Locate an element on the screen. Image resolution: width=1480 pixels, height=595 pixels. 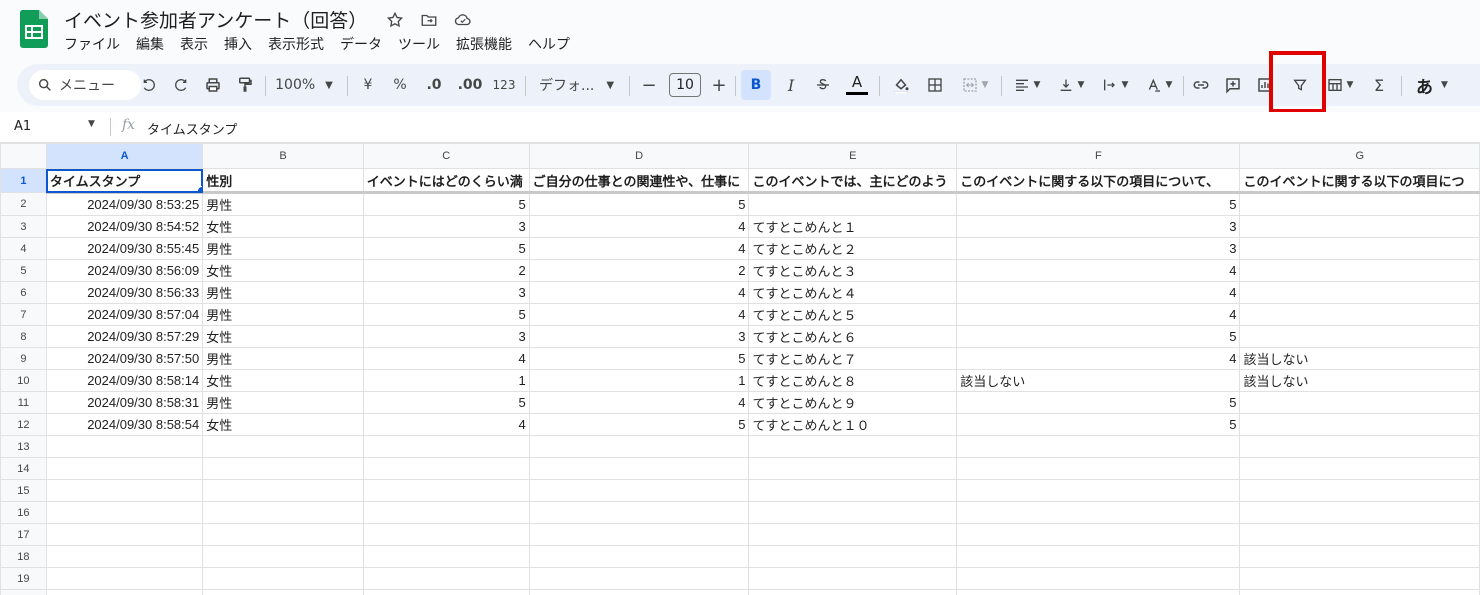
grid-cell: 2024/09/30 8:57:50 is located at coordinates (124, 358).